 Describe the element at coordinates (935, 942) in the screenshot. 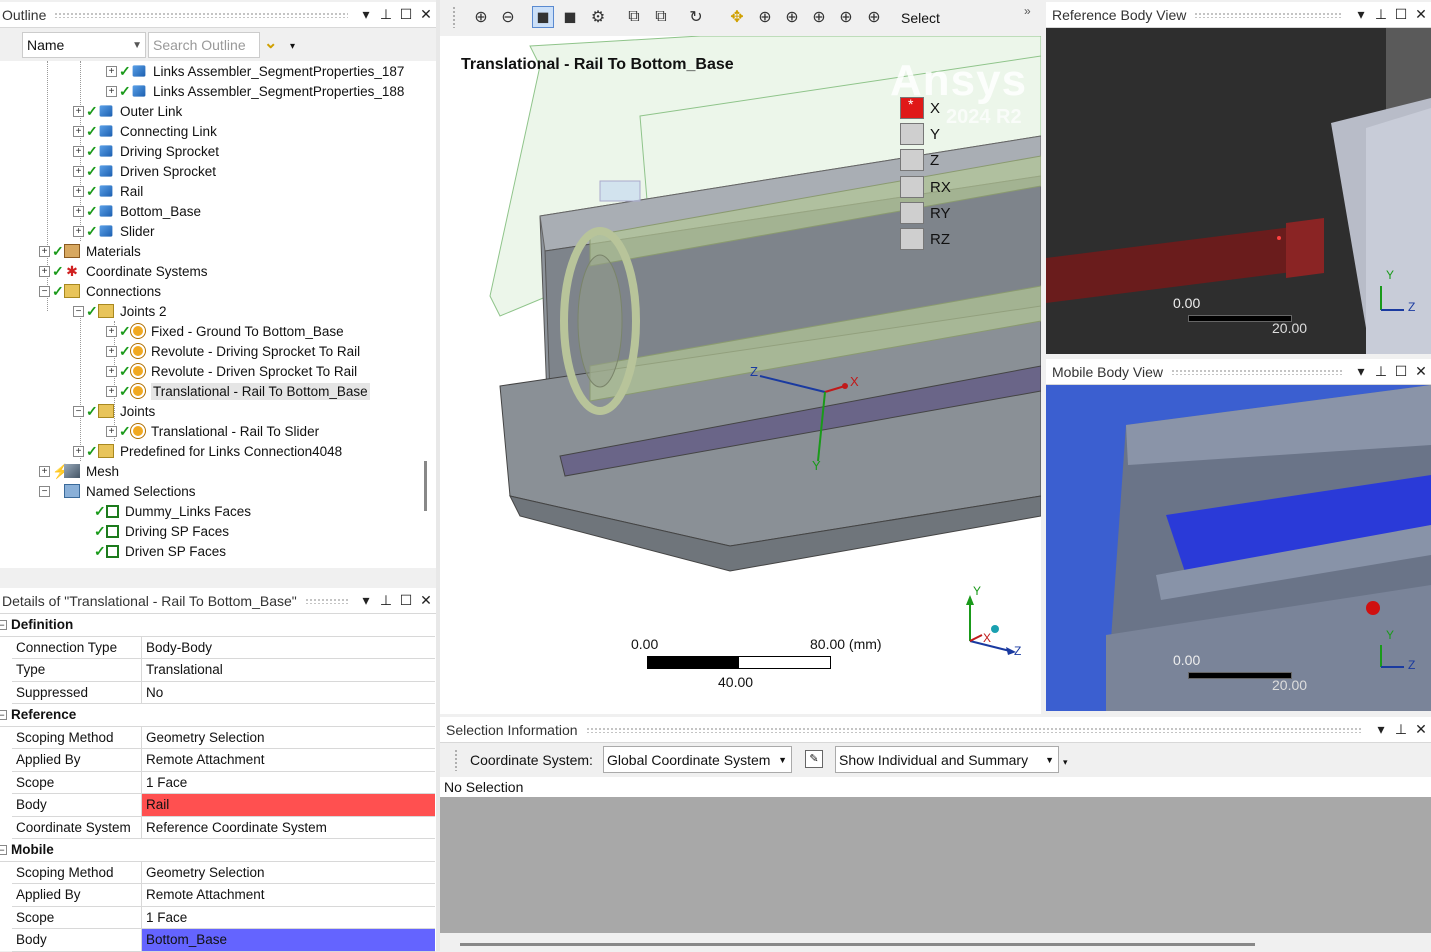

I see `selection-hscrollbar` at that location.